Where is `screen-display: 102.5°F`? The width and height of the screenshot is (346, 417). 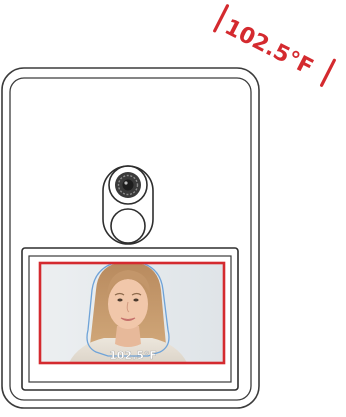 screen-display: 102.5°F is located at coordinates (132, 313).